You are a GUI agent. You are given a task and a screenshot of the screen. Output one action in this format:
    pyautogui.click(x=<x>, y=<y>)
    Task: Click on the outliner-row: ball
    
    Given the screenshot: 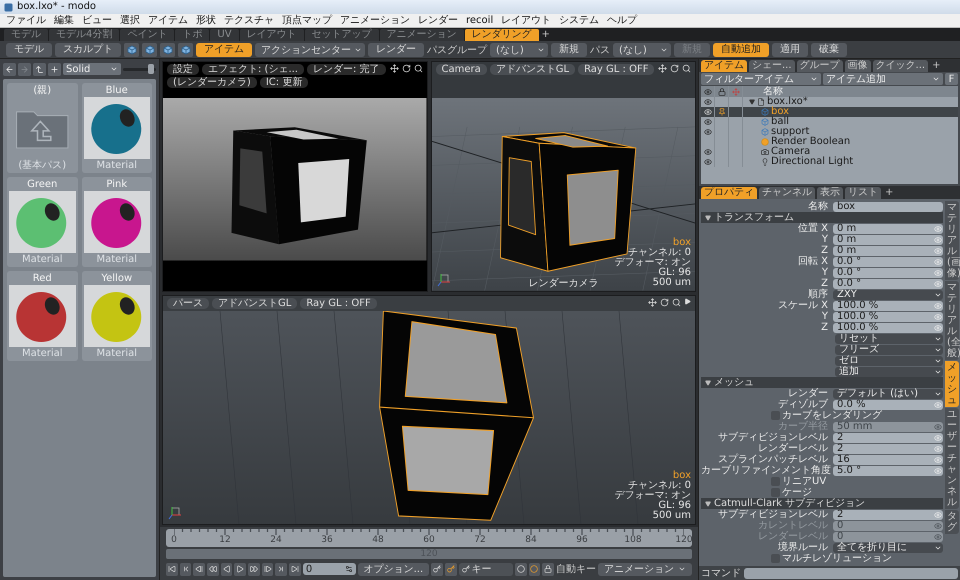 What is the action you would take?
    pyautogui.click(x=829, y=122)
    